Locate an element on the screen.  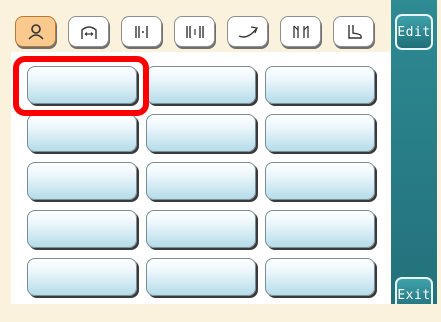
preset-button-r2-c3 is located at coordinates (320, 133).